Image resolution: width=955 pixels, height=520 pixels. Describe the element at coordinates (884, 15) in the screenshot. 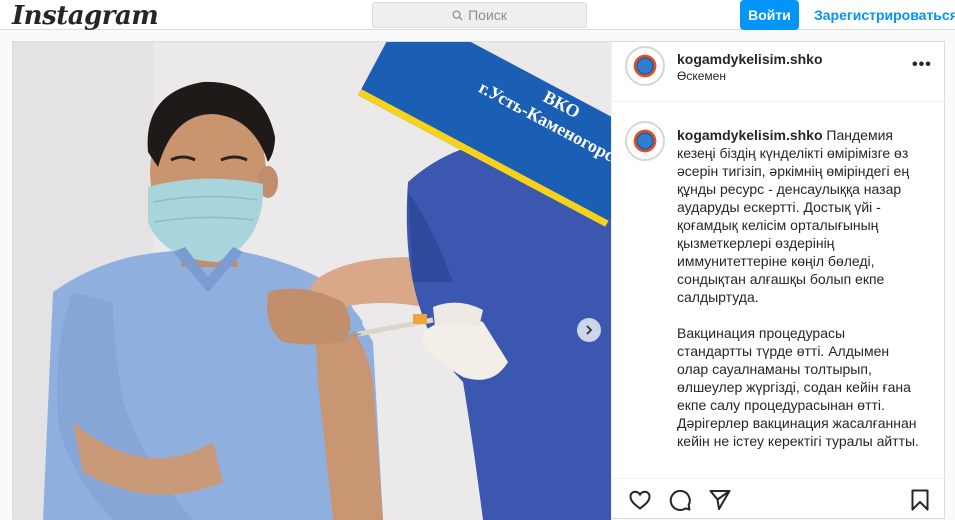

I see `signup-link: Зарегистрироваться` at that location.